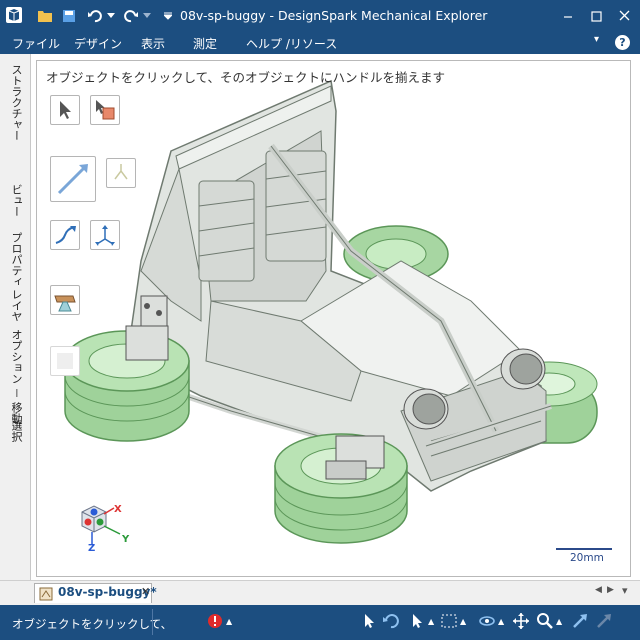 The image size is (640, 640). I want to click on pivot-tool-button, so click(105, 235).